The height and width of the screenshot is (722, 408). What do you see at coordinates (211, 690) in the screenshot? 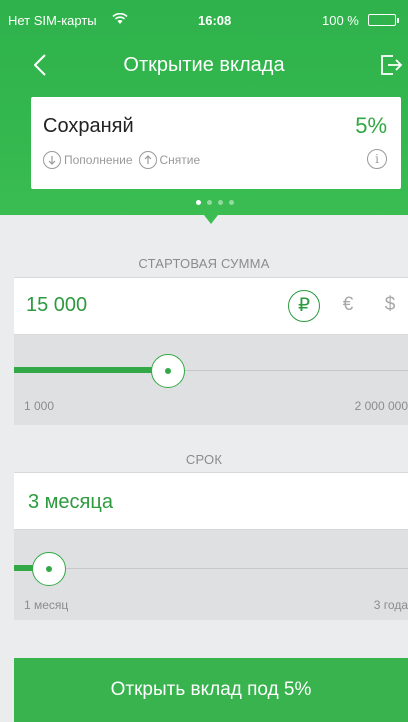
I see `open-deposit-button: Открыть вклад под 5%` at bounding box center [211, 690].